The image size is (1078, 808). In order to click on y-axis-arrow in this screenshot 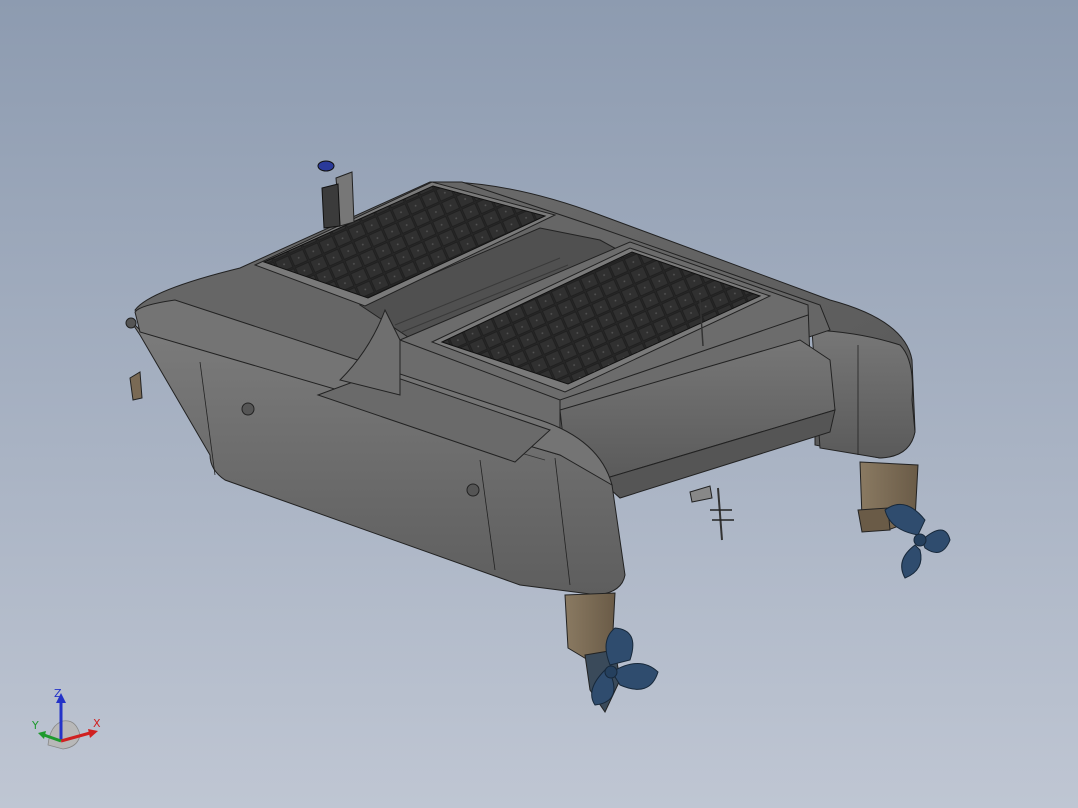, I will do `click(42, 735)`.